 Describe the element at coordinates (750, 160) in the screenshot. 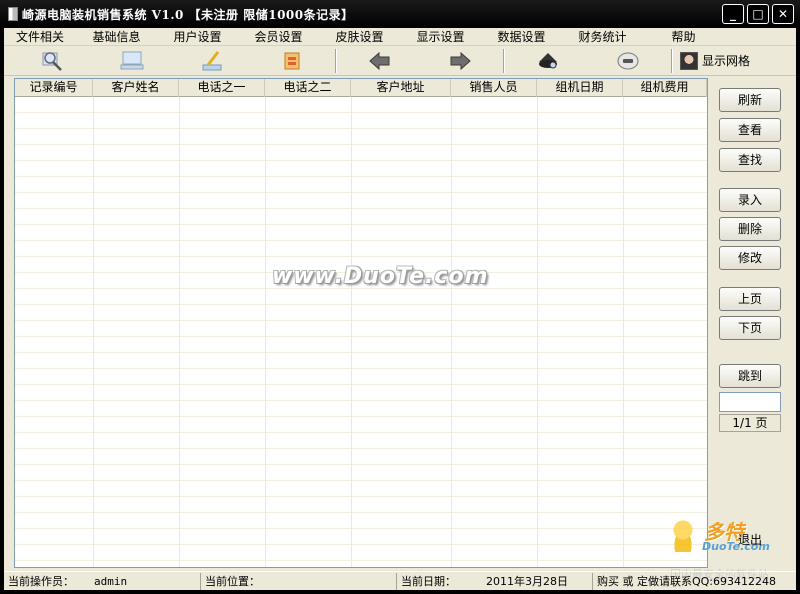

I see `find-button: 查找` at that location.